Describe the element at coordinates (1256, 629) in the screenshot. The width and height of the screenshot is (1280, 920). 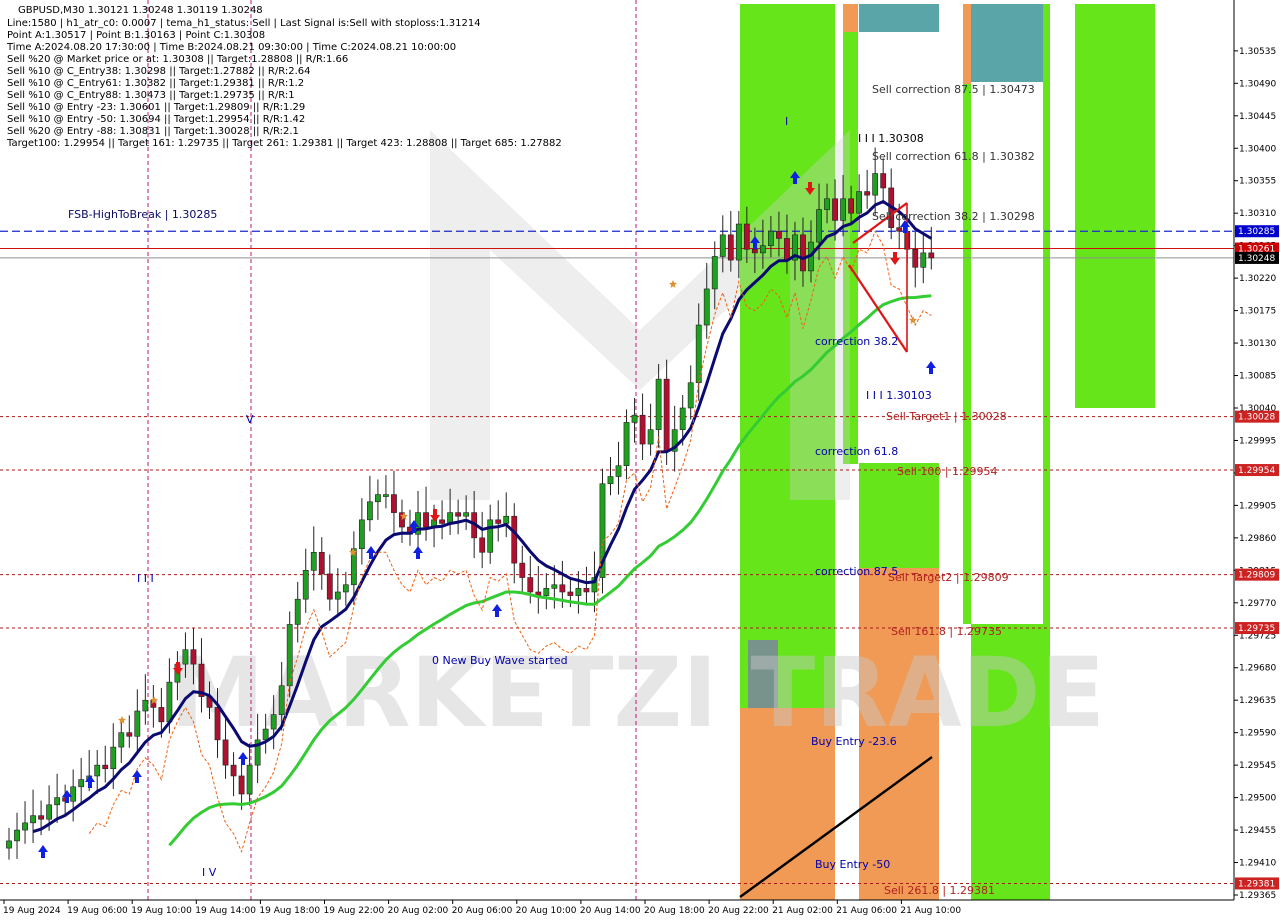
I see `price-badge-label: 1.29735` at that location.